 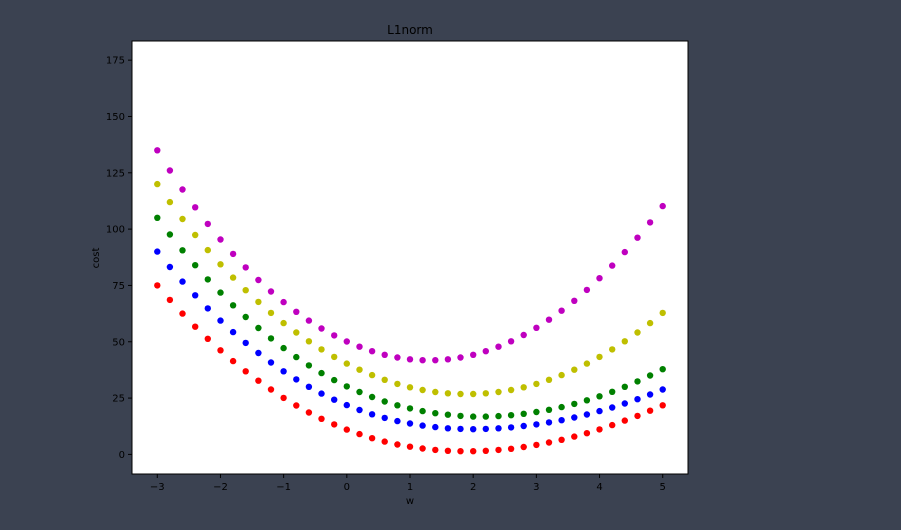 What do you see at coordinates (599, 487) in the screenshot?
I see `x-tick-label: 4` at bounding box center [599, 487].